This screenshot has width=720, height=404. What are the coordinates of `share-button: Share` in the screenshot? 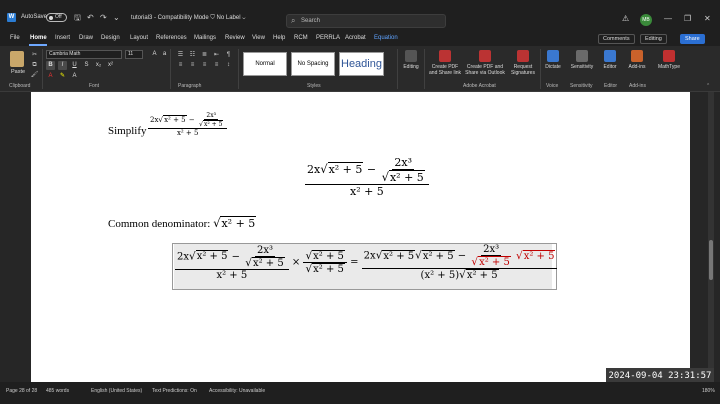 It's located at (692, 39).